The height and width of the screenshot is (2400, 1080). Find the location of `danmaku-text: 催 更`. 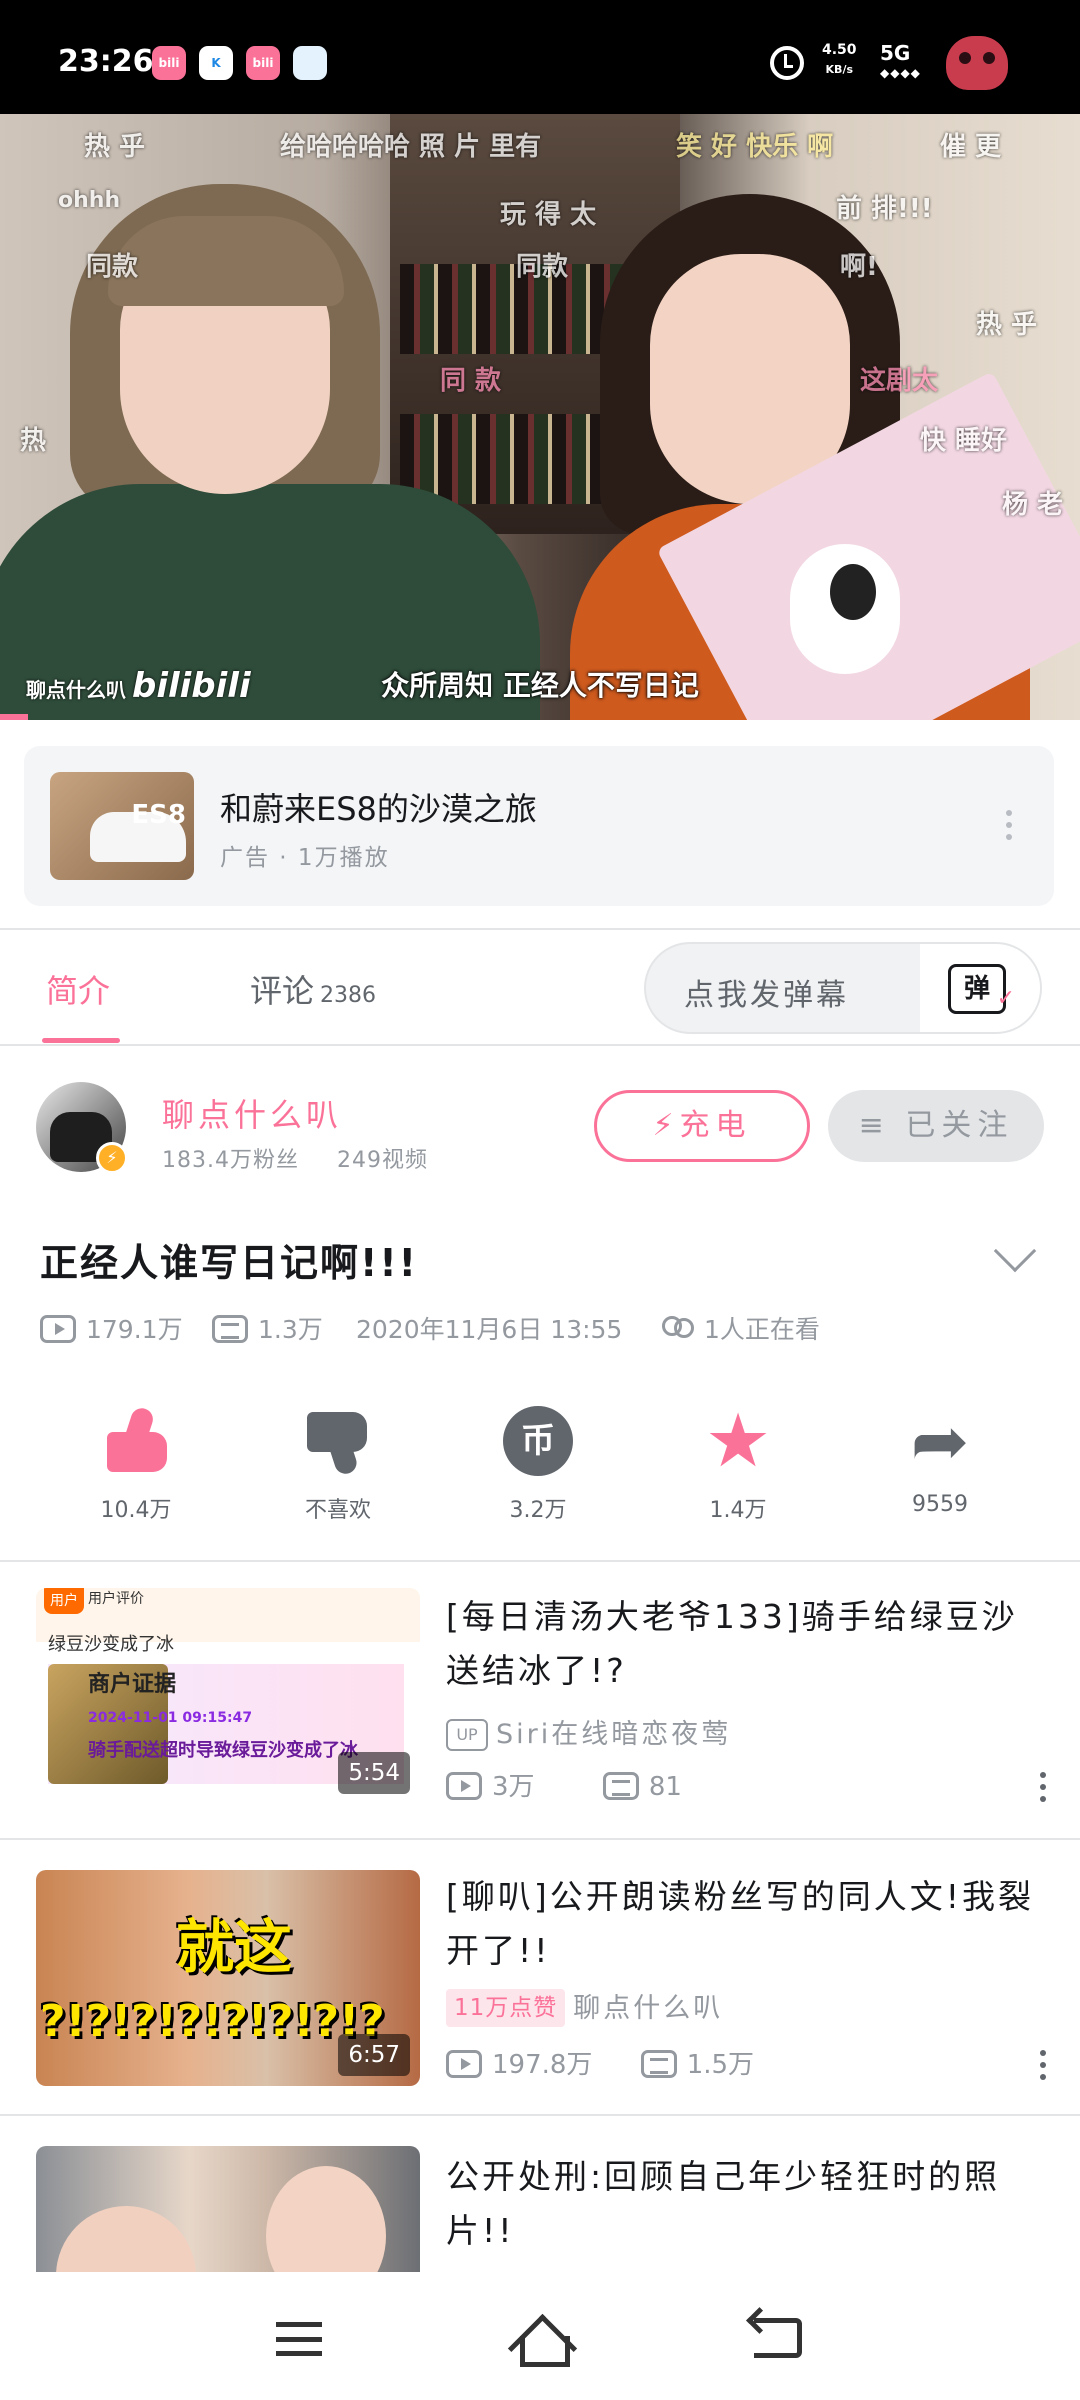

danmaku-text: 催 更 is located at coordinates (971, 147).